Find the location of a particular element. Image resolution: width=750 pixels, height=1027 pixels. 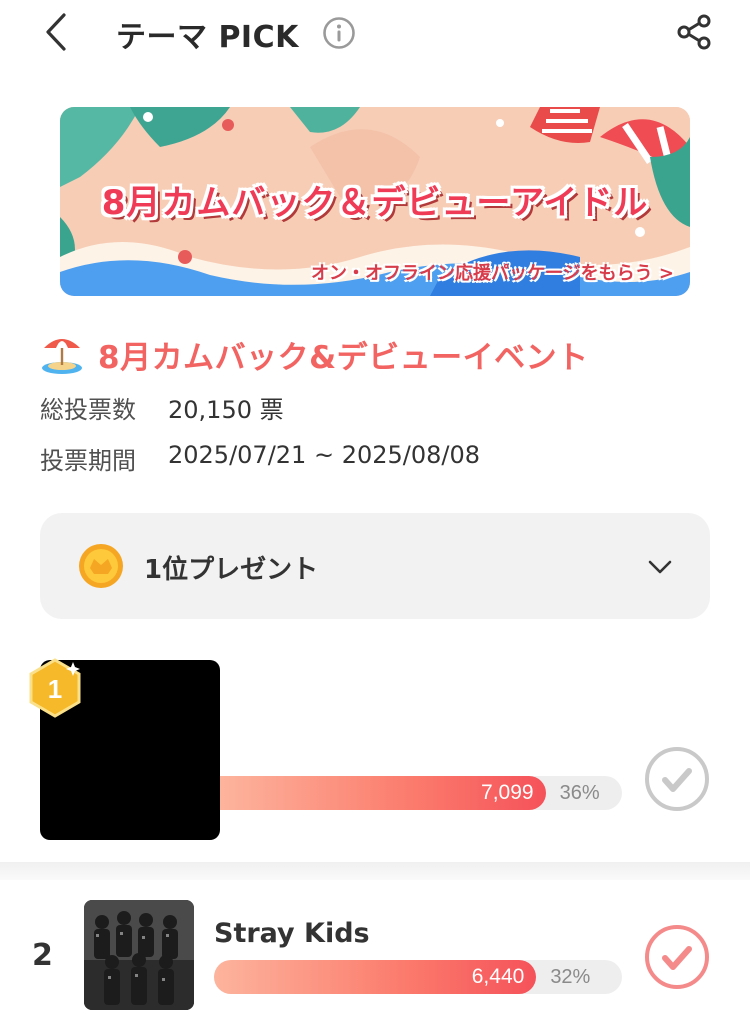

rank-1-vote-bar: 7,099 36% is located at coordinates (421, 793).